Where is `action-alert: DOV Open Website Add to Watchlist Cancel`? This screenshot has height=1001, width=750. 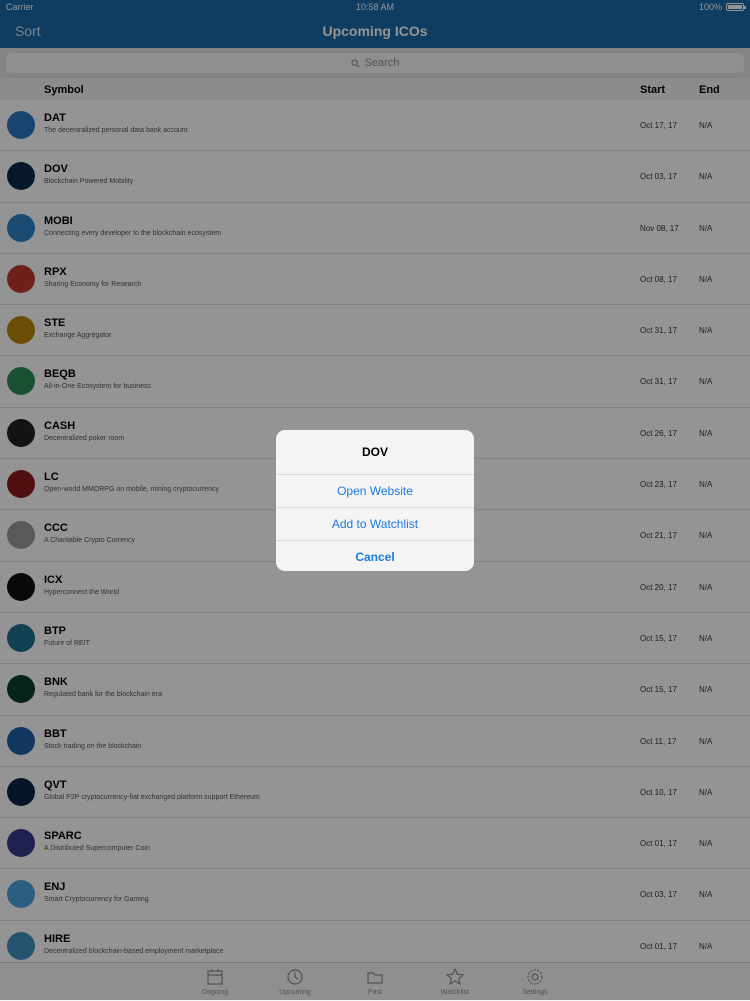
action-alert: DOV Open Website Add to Watchlist Cancel is located at coordinates (375, 500).